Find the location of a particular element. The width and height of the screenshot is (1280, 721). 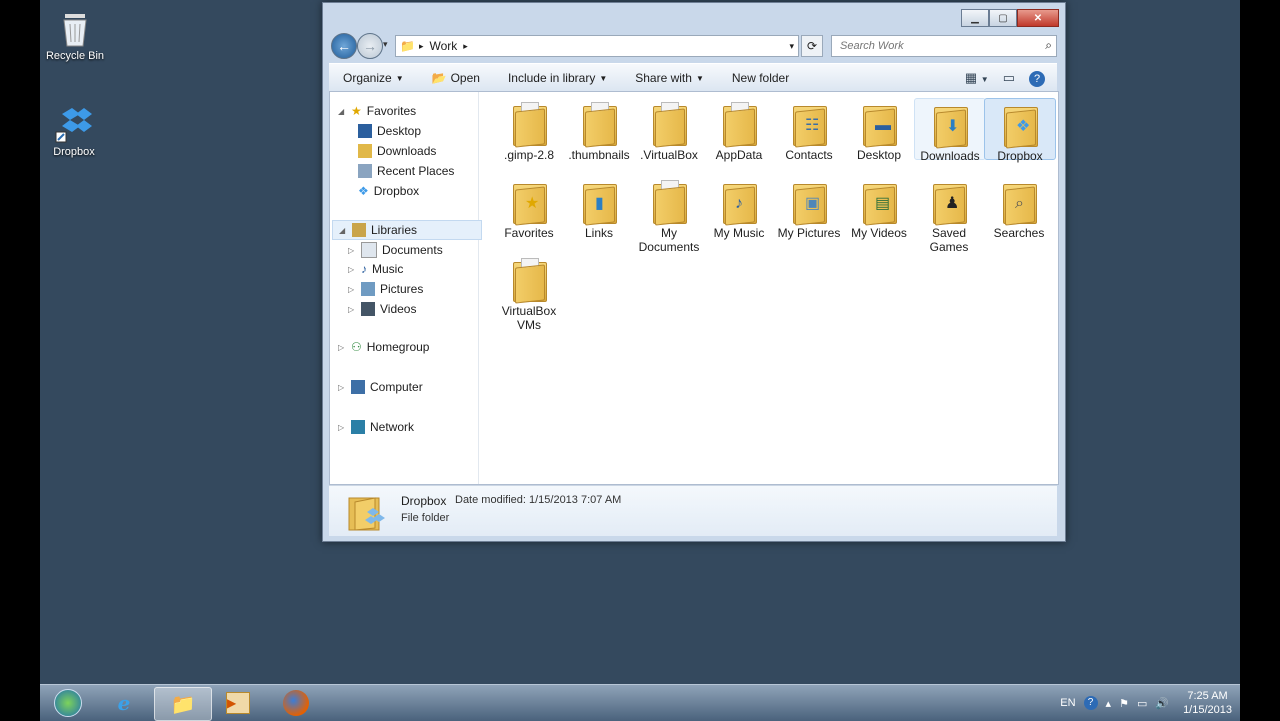

recent-places-icon is located at coordinates (365, 171).